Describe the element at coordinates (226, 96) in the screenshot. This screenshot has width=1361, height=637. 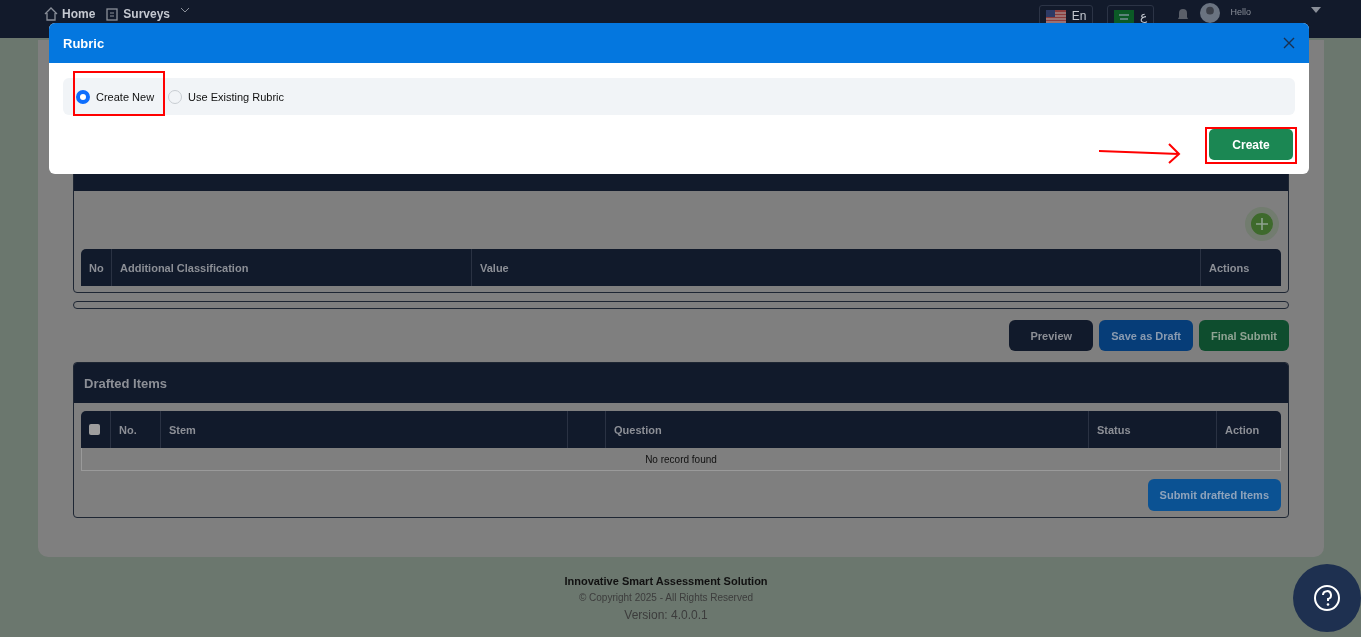
I see `radio-option: Use Existing Rubric` at that location.